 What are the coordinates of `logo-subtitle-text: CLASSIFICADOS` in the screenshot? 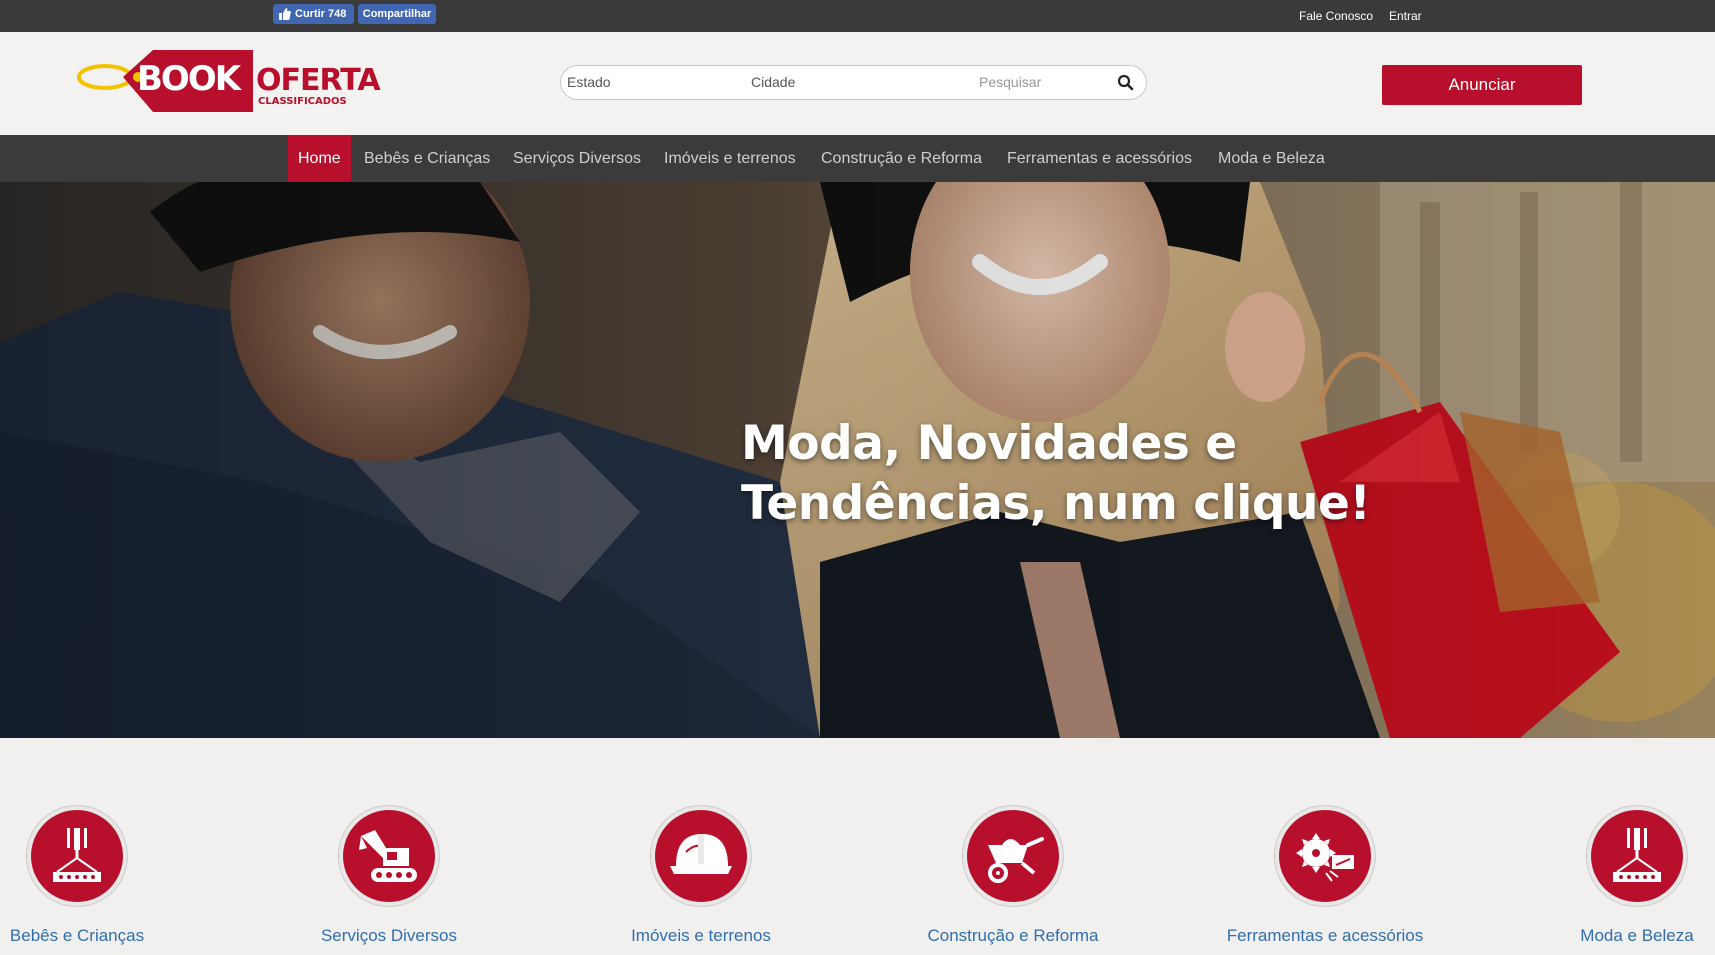 It's located at (302, 101).